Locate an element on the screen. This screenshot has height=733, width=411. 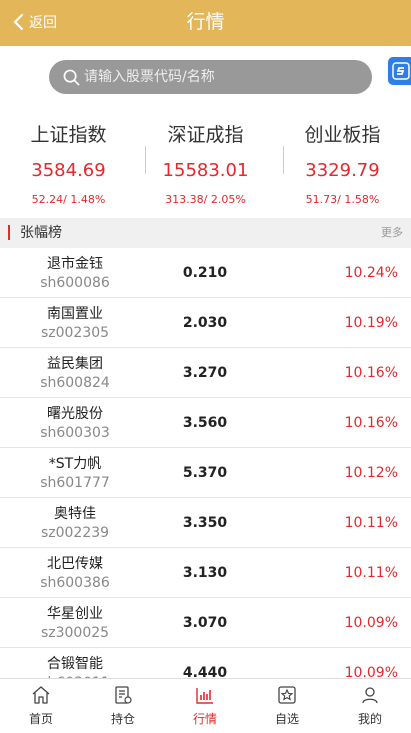
index-value: 15583.01 is located at coordinates (205, 170).